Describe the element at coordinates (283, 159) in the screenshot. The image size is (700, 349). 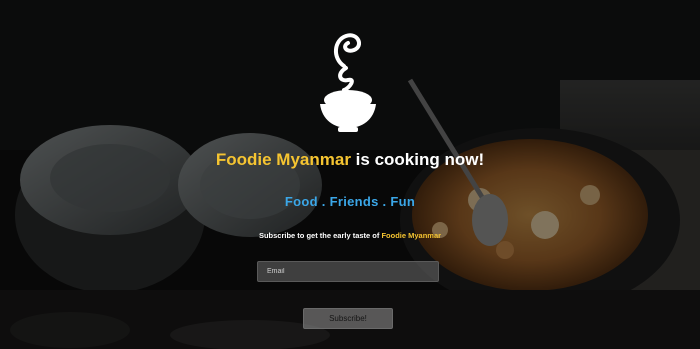
I see `headline-brand: Foodie Myanmar` at that location.